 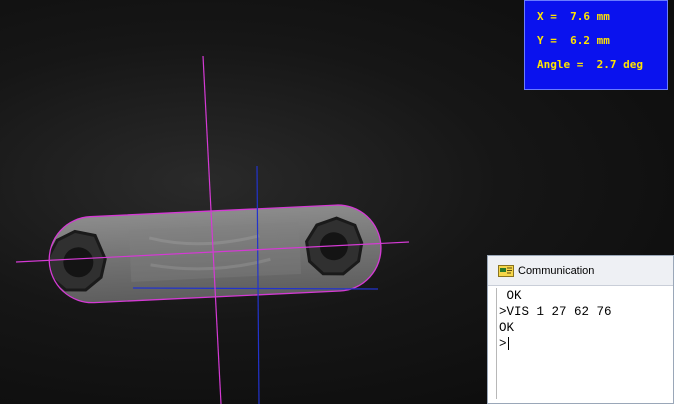 I want to click on command-prompt: >, so click(x=582, y=344).